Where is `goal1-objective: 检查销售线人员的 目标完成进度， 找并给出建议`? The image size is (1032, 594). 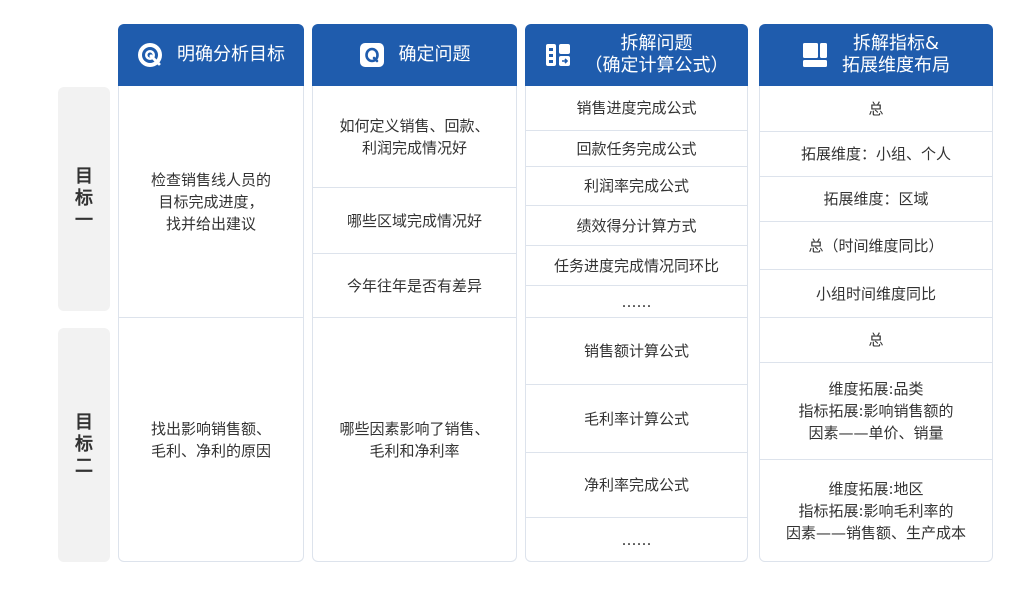 goal1-objective: 检查销售线人员的 目标完成进度， 找并给出建议 is located at coordinates (210, 201).